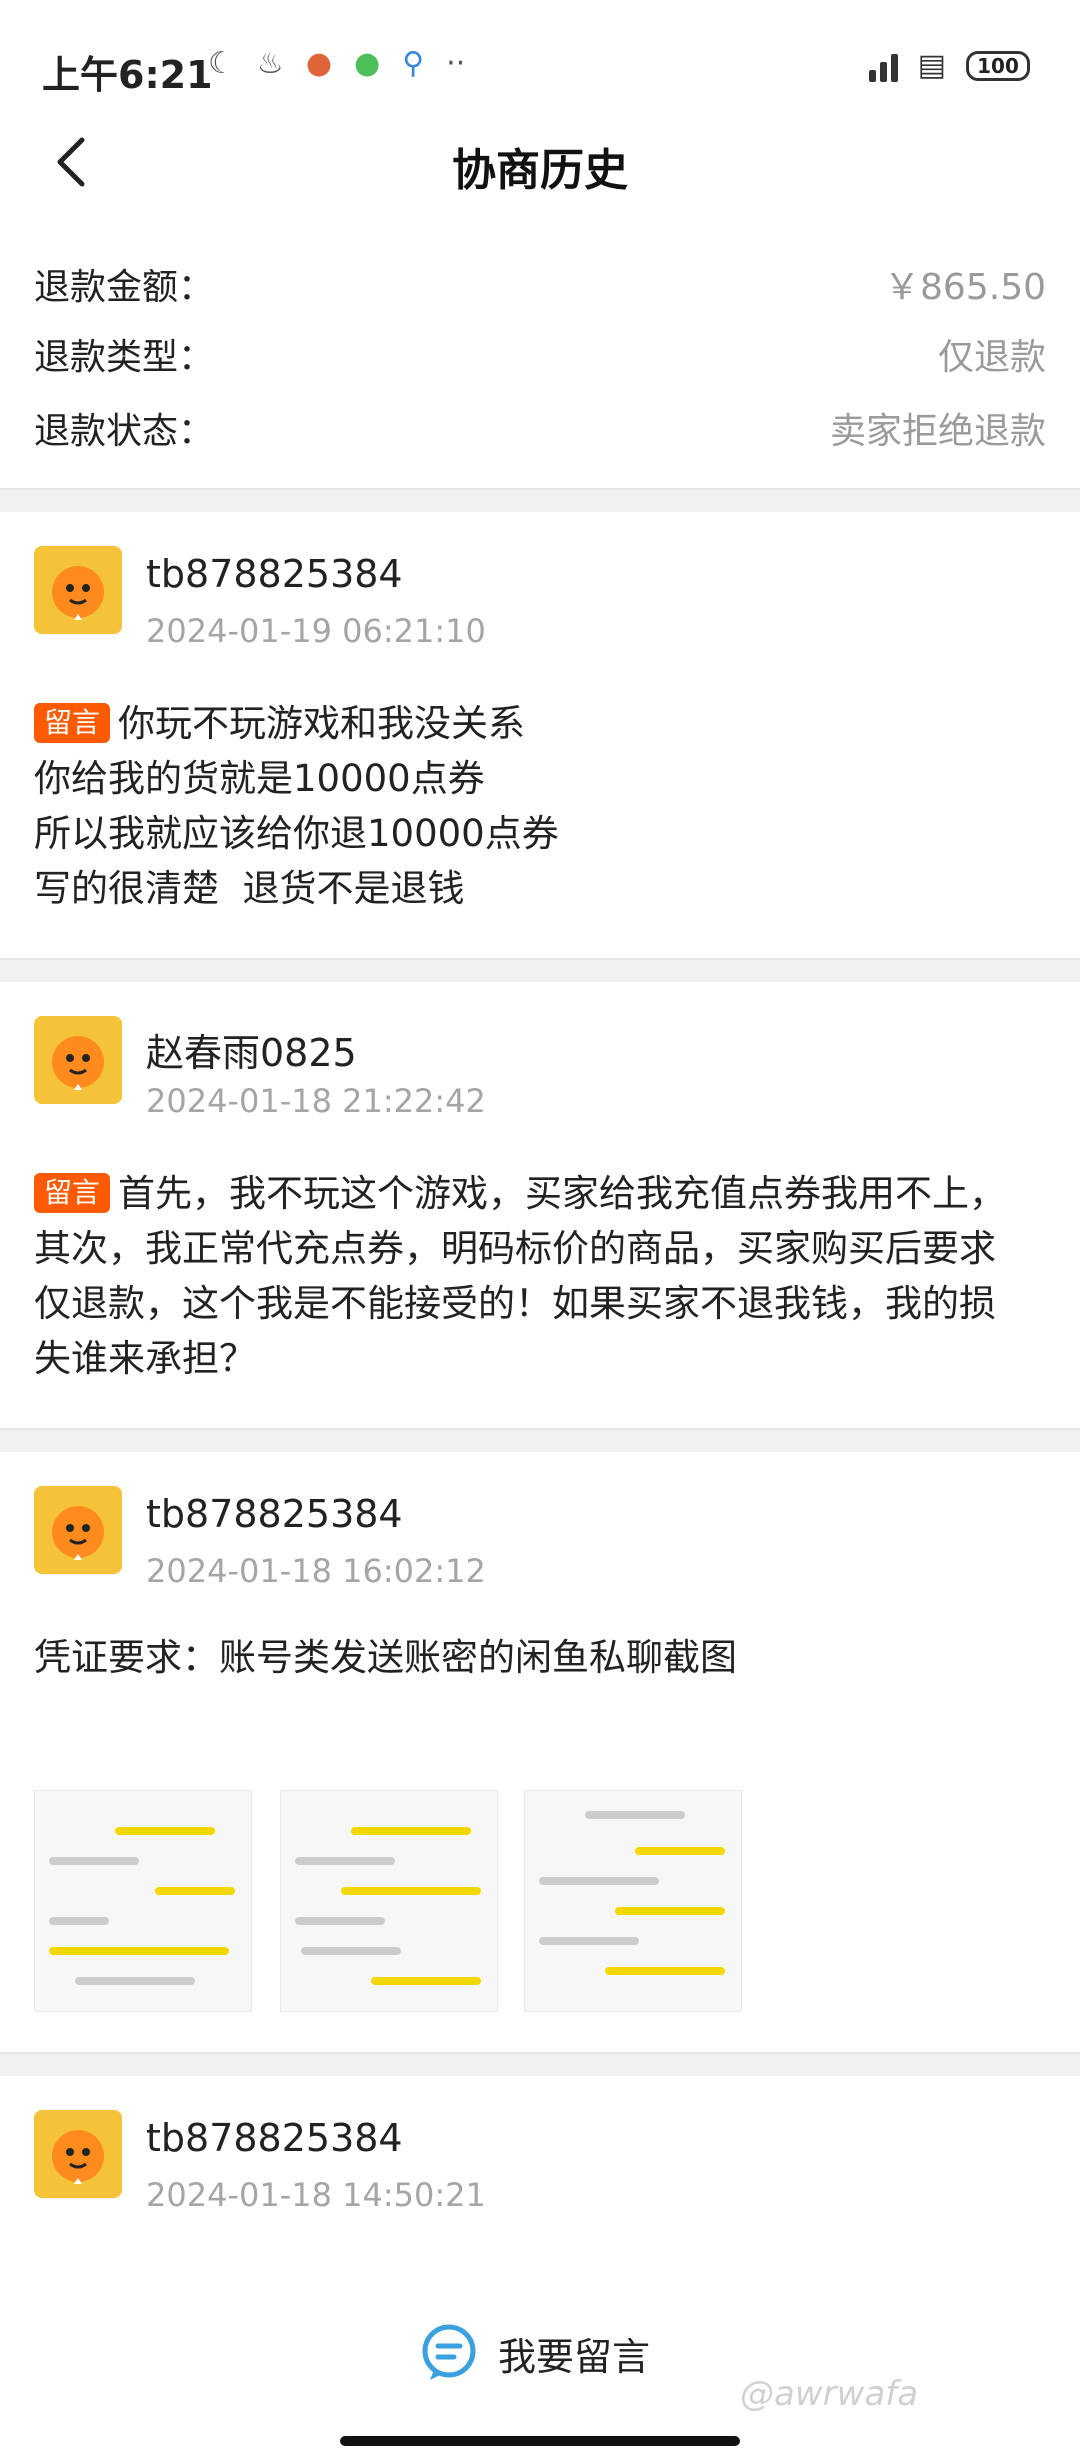 This screenshot has height=2460, width=1080. What do you see at coordinates (145, 1358) in the screenshot?
I see `message-line: 失谁来承担？` at bounding box center [145, 1358].